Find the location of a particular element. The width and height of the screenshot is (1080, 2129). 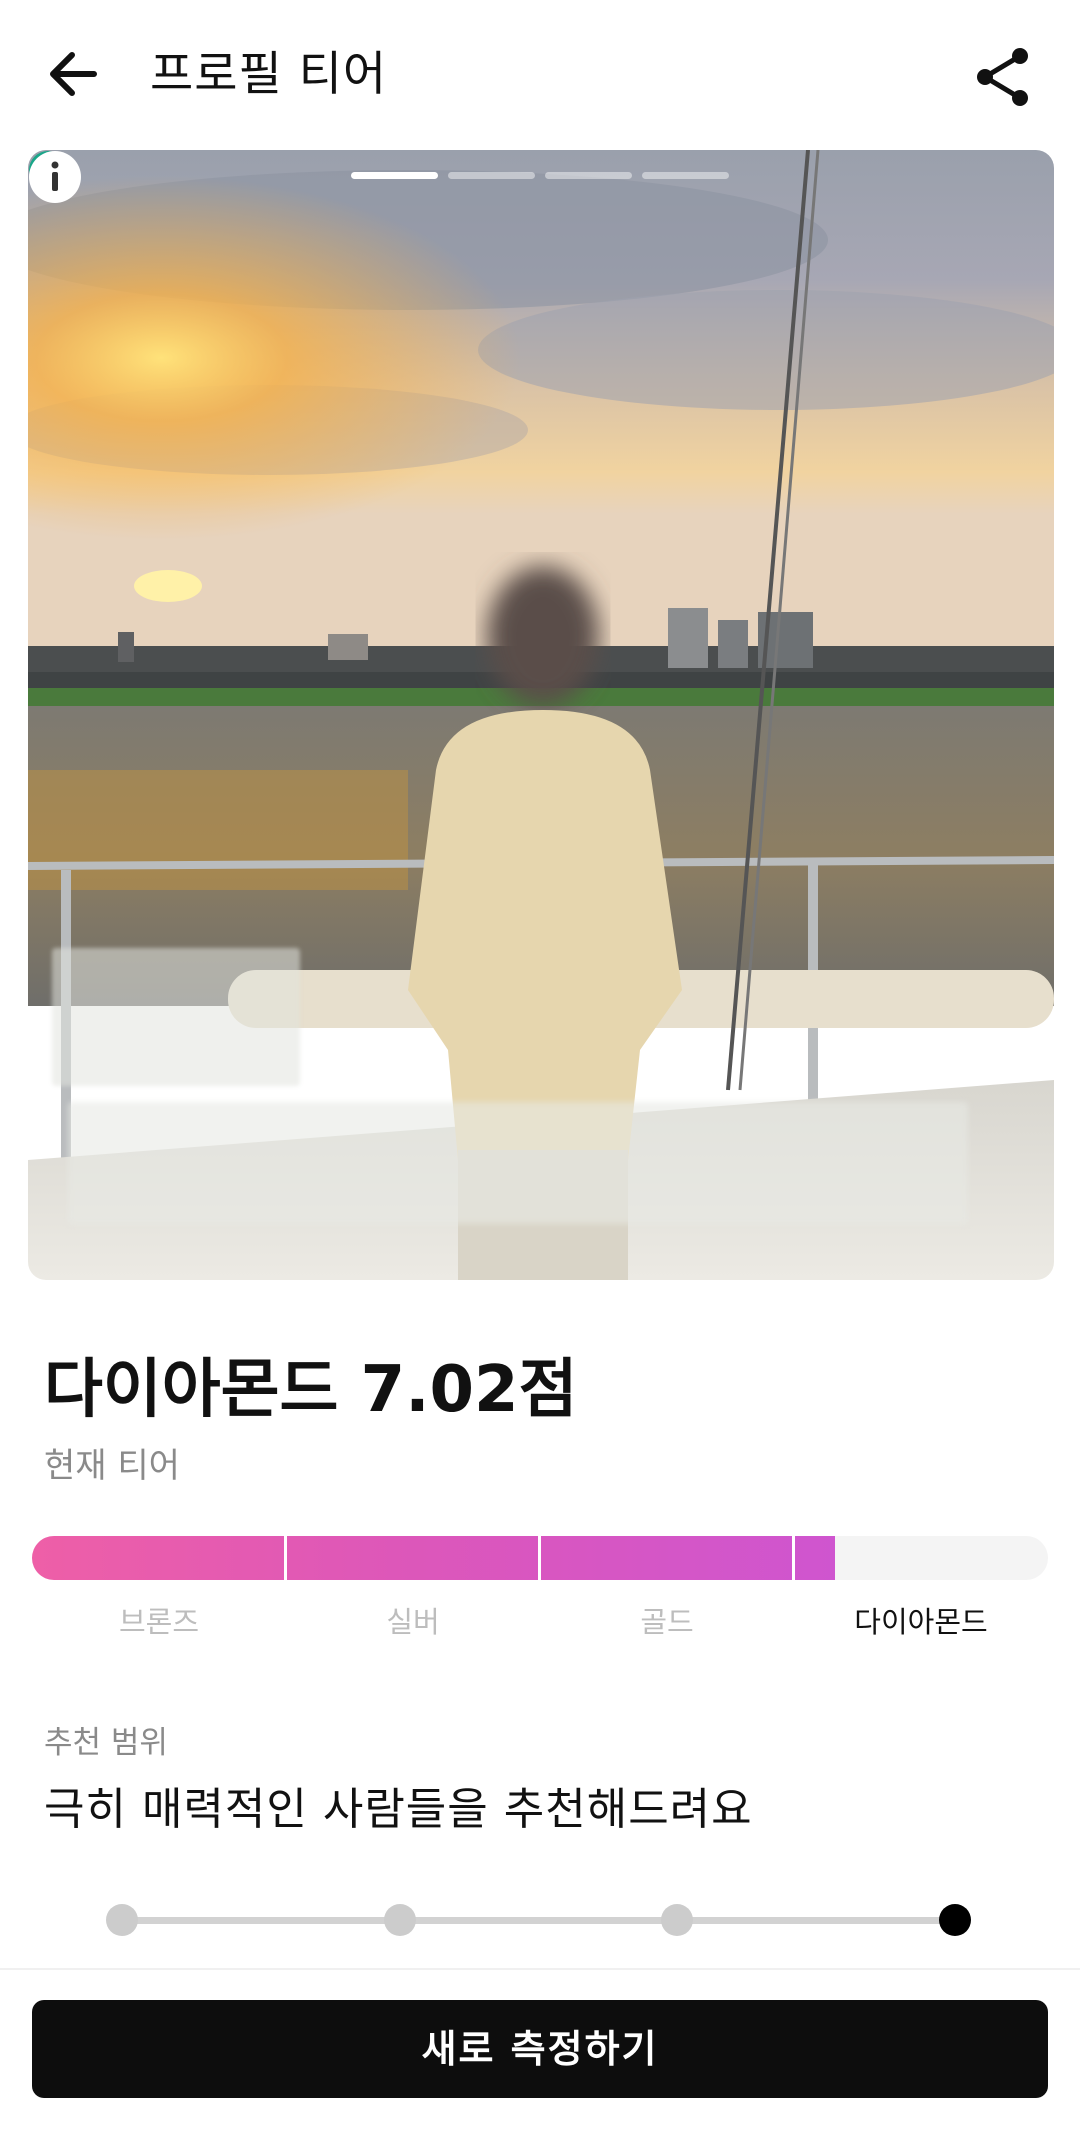

recommendation-range-slider is located at coordinates (539, 1920).